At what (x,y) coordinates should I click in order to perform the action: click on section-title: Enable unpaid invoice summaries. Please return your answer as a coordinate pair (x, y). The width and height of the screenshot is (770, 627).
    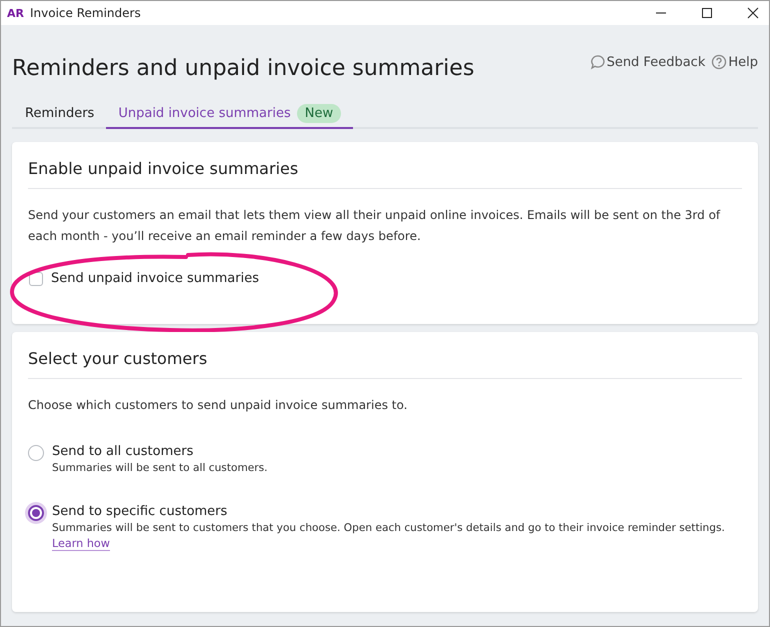
    Looking at the image, I should click on (385, 165).